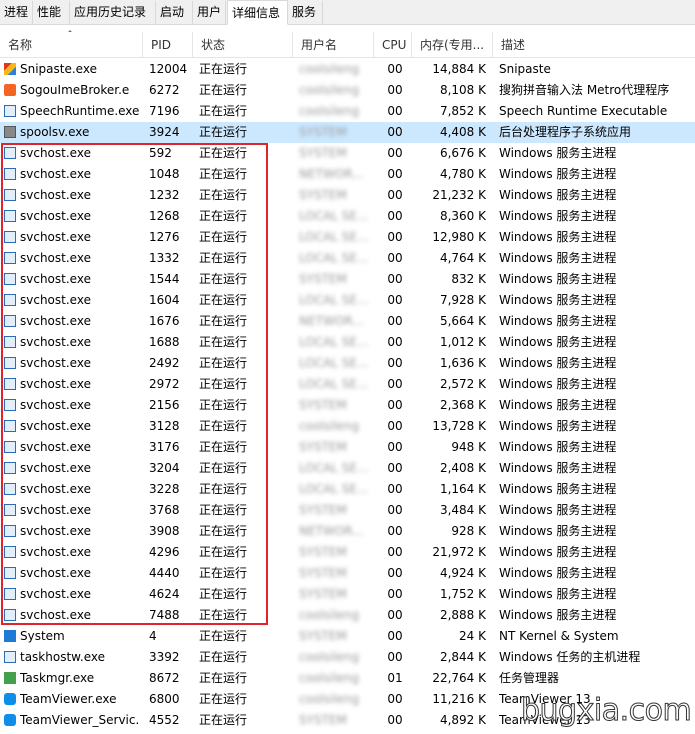 Image resolution: width=695 pixels, height=734 pixels. Describe the element at coordinates (607, 711) in the screenshot. I see `watermark: bugxia.com` at that location.